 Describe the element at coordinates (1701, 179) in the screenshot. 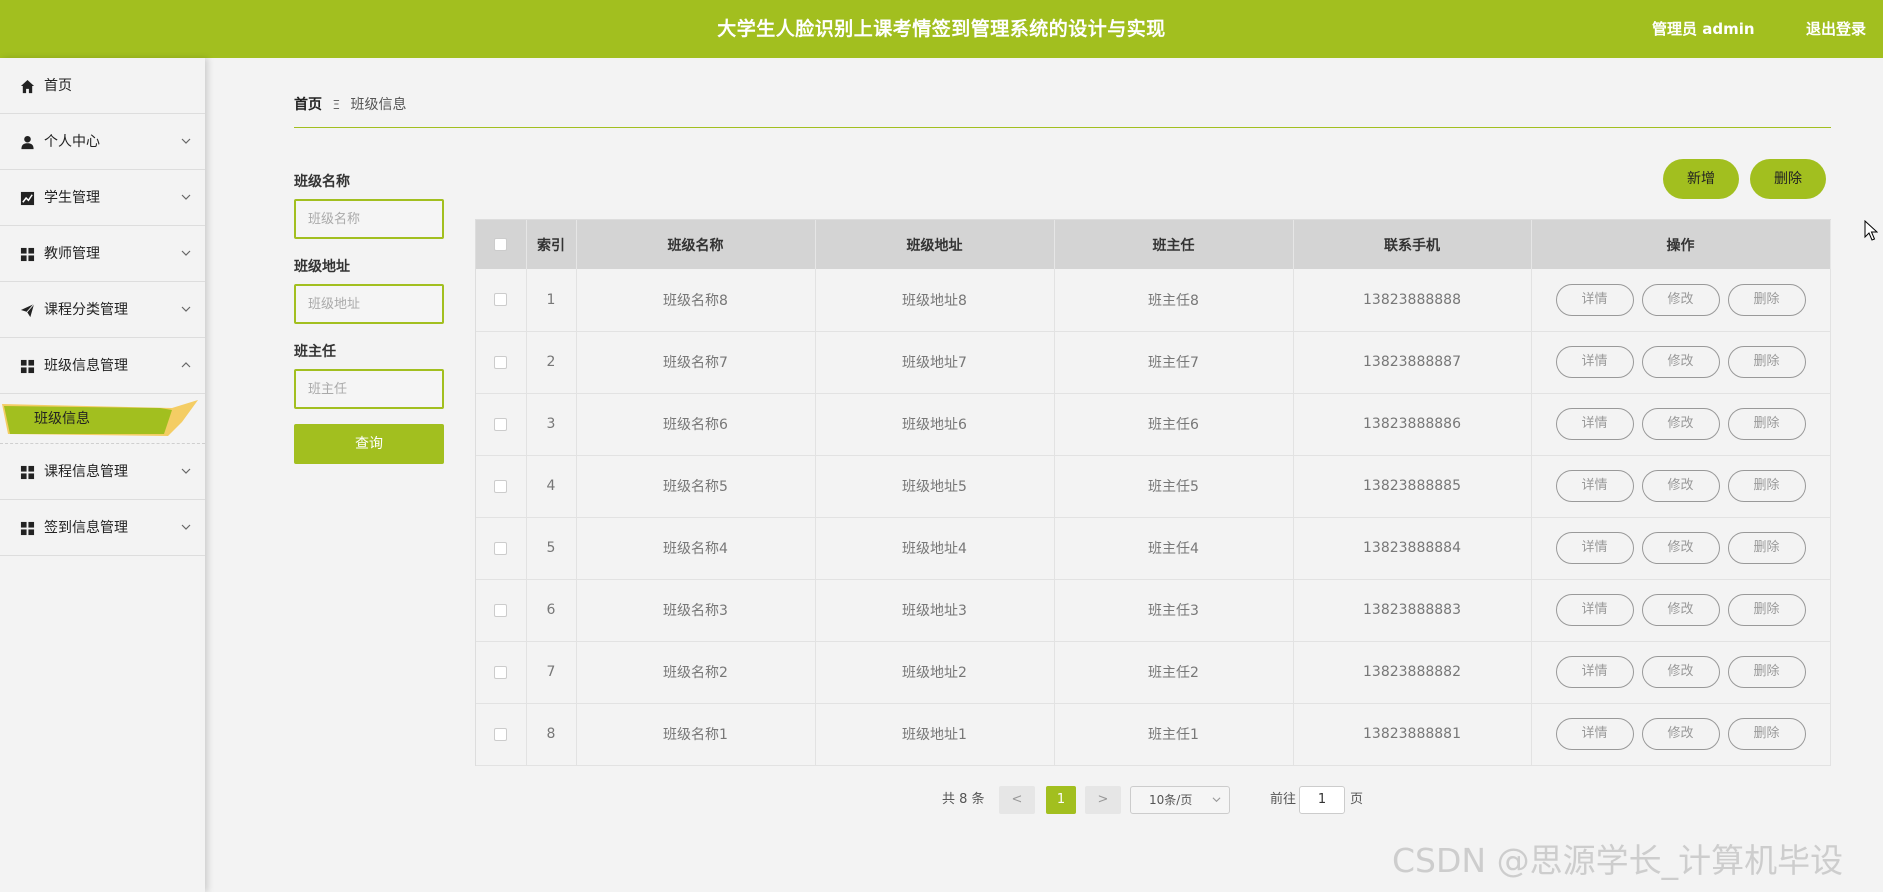

I see `add-button: 新增` at that location.